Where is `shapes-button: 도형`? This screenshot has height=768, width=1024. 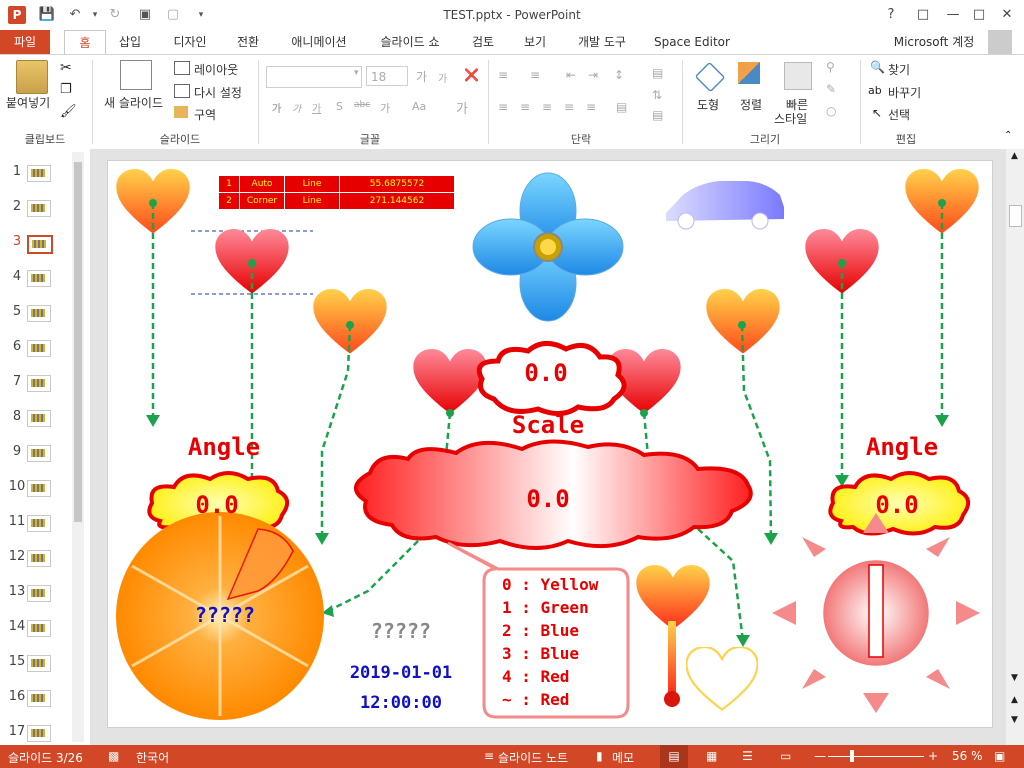
shapes-button: 도형 is located at coordinates (708, 104).